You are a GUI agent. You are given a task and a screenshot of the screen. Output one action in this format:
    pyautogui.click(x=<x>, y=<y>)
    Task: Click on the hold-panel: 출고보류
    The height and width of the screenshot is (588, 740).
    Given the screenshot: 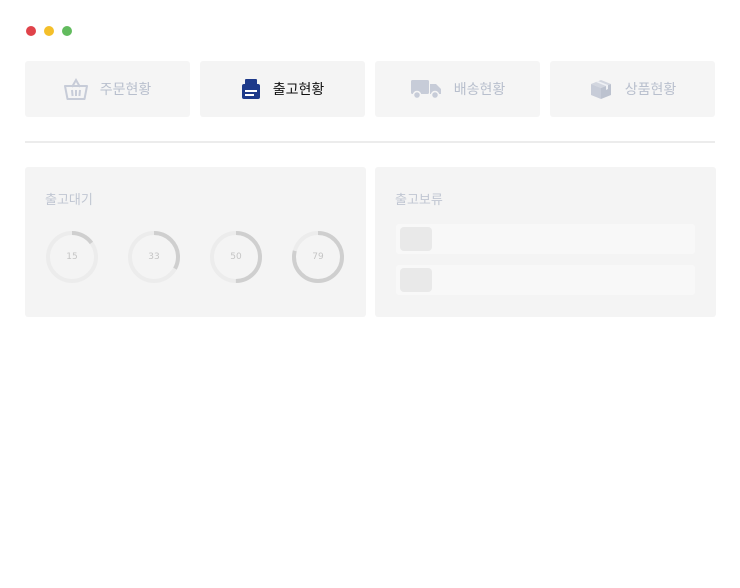 What is the action you would take?
    pyautogui.click(x=545, y=242)
    